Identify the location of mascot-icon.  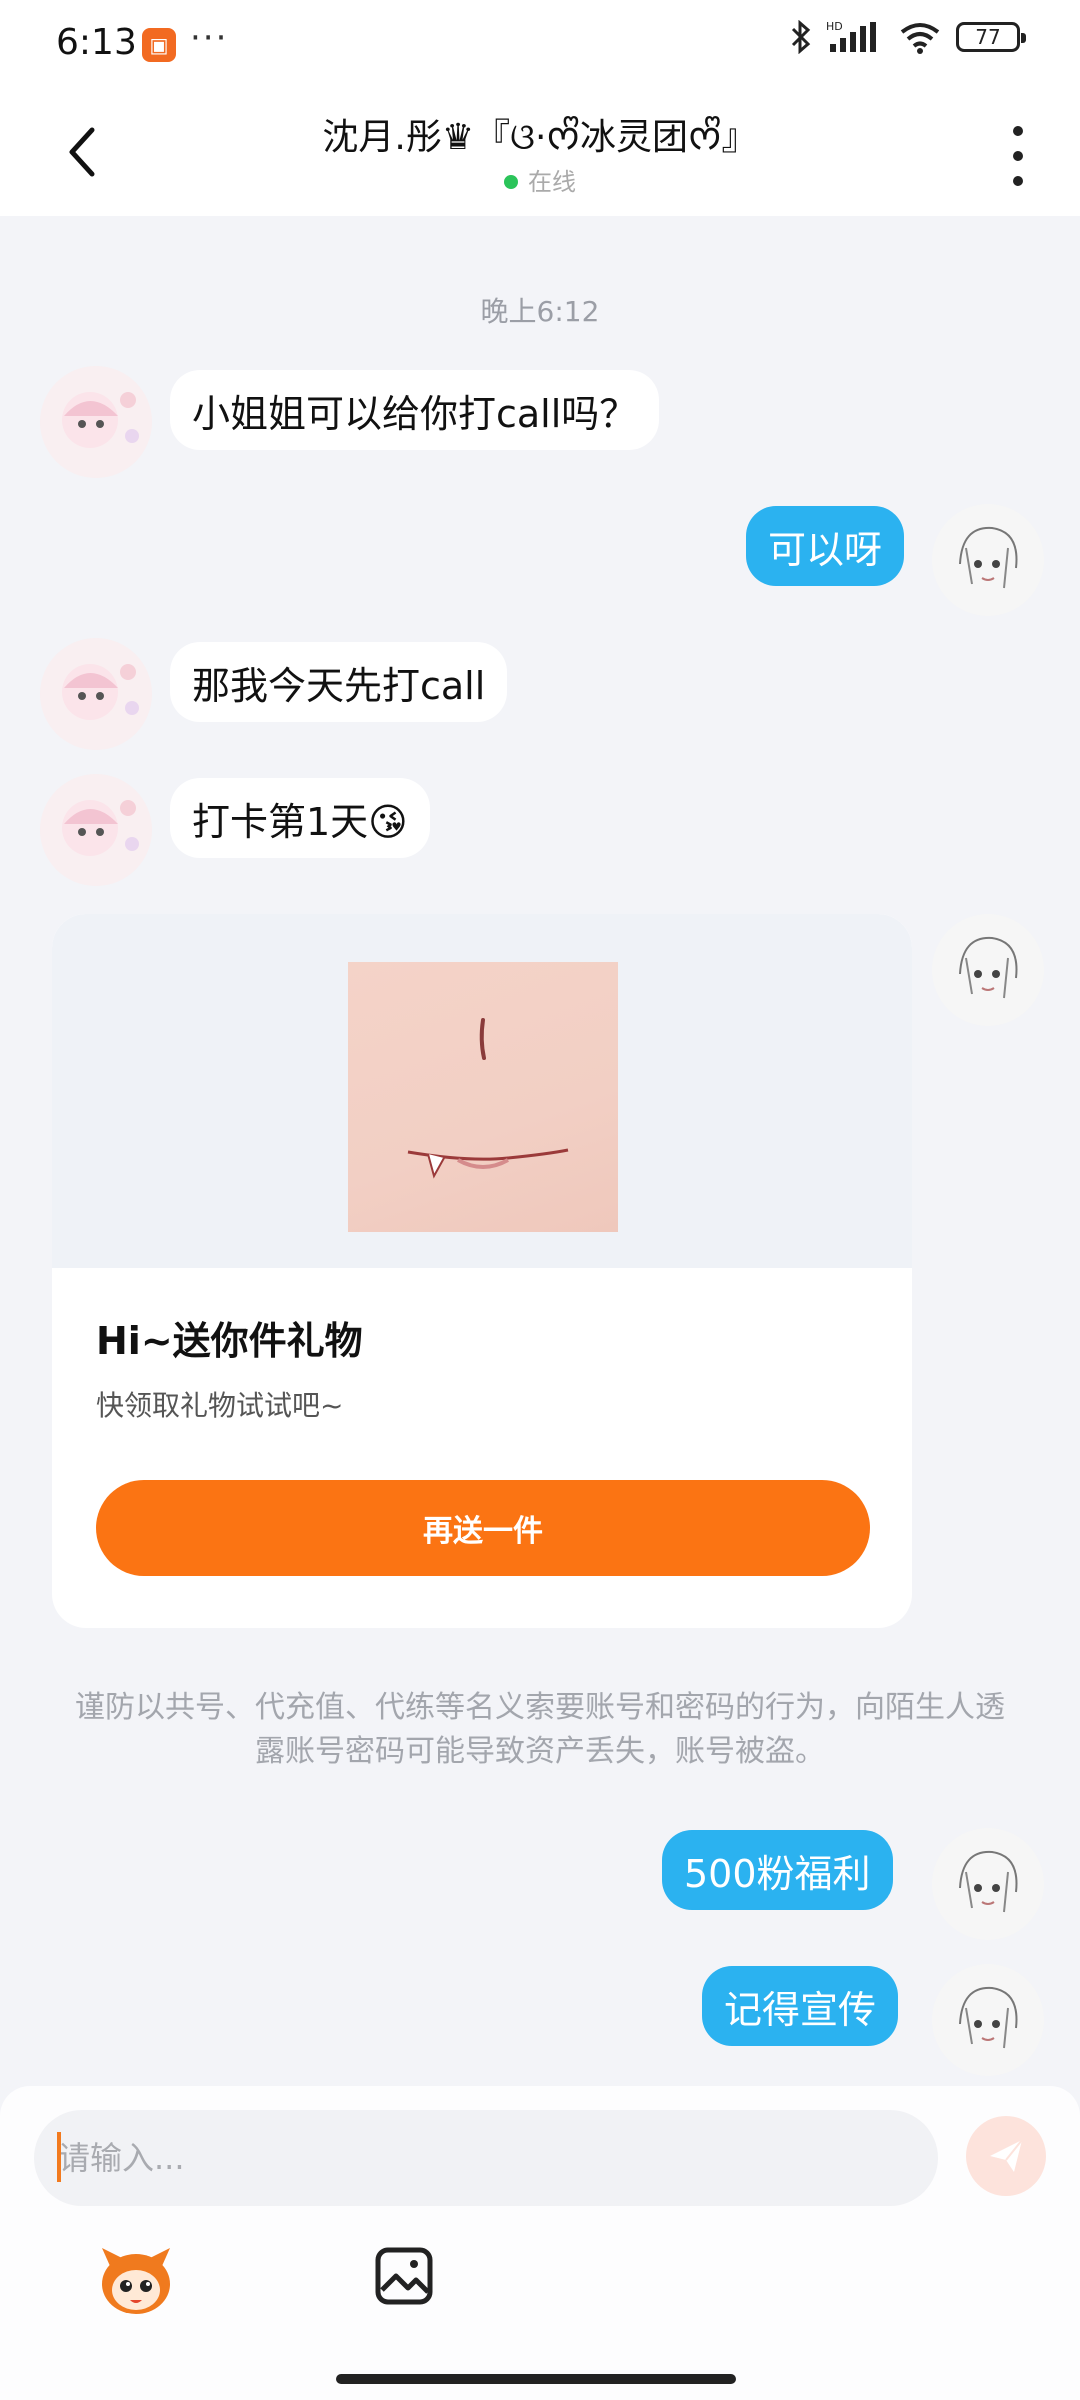
(136, 2280).